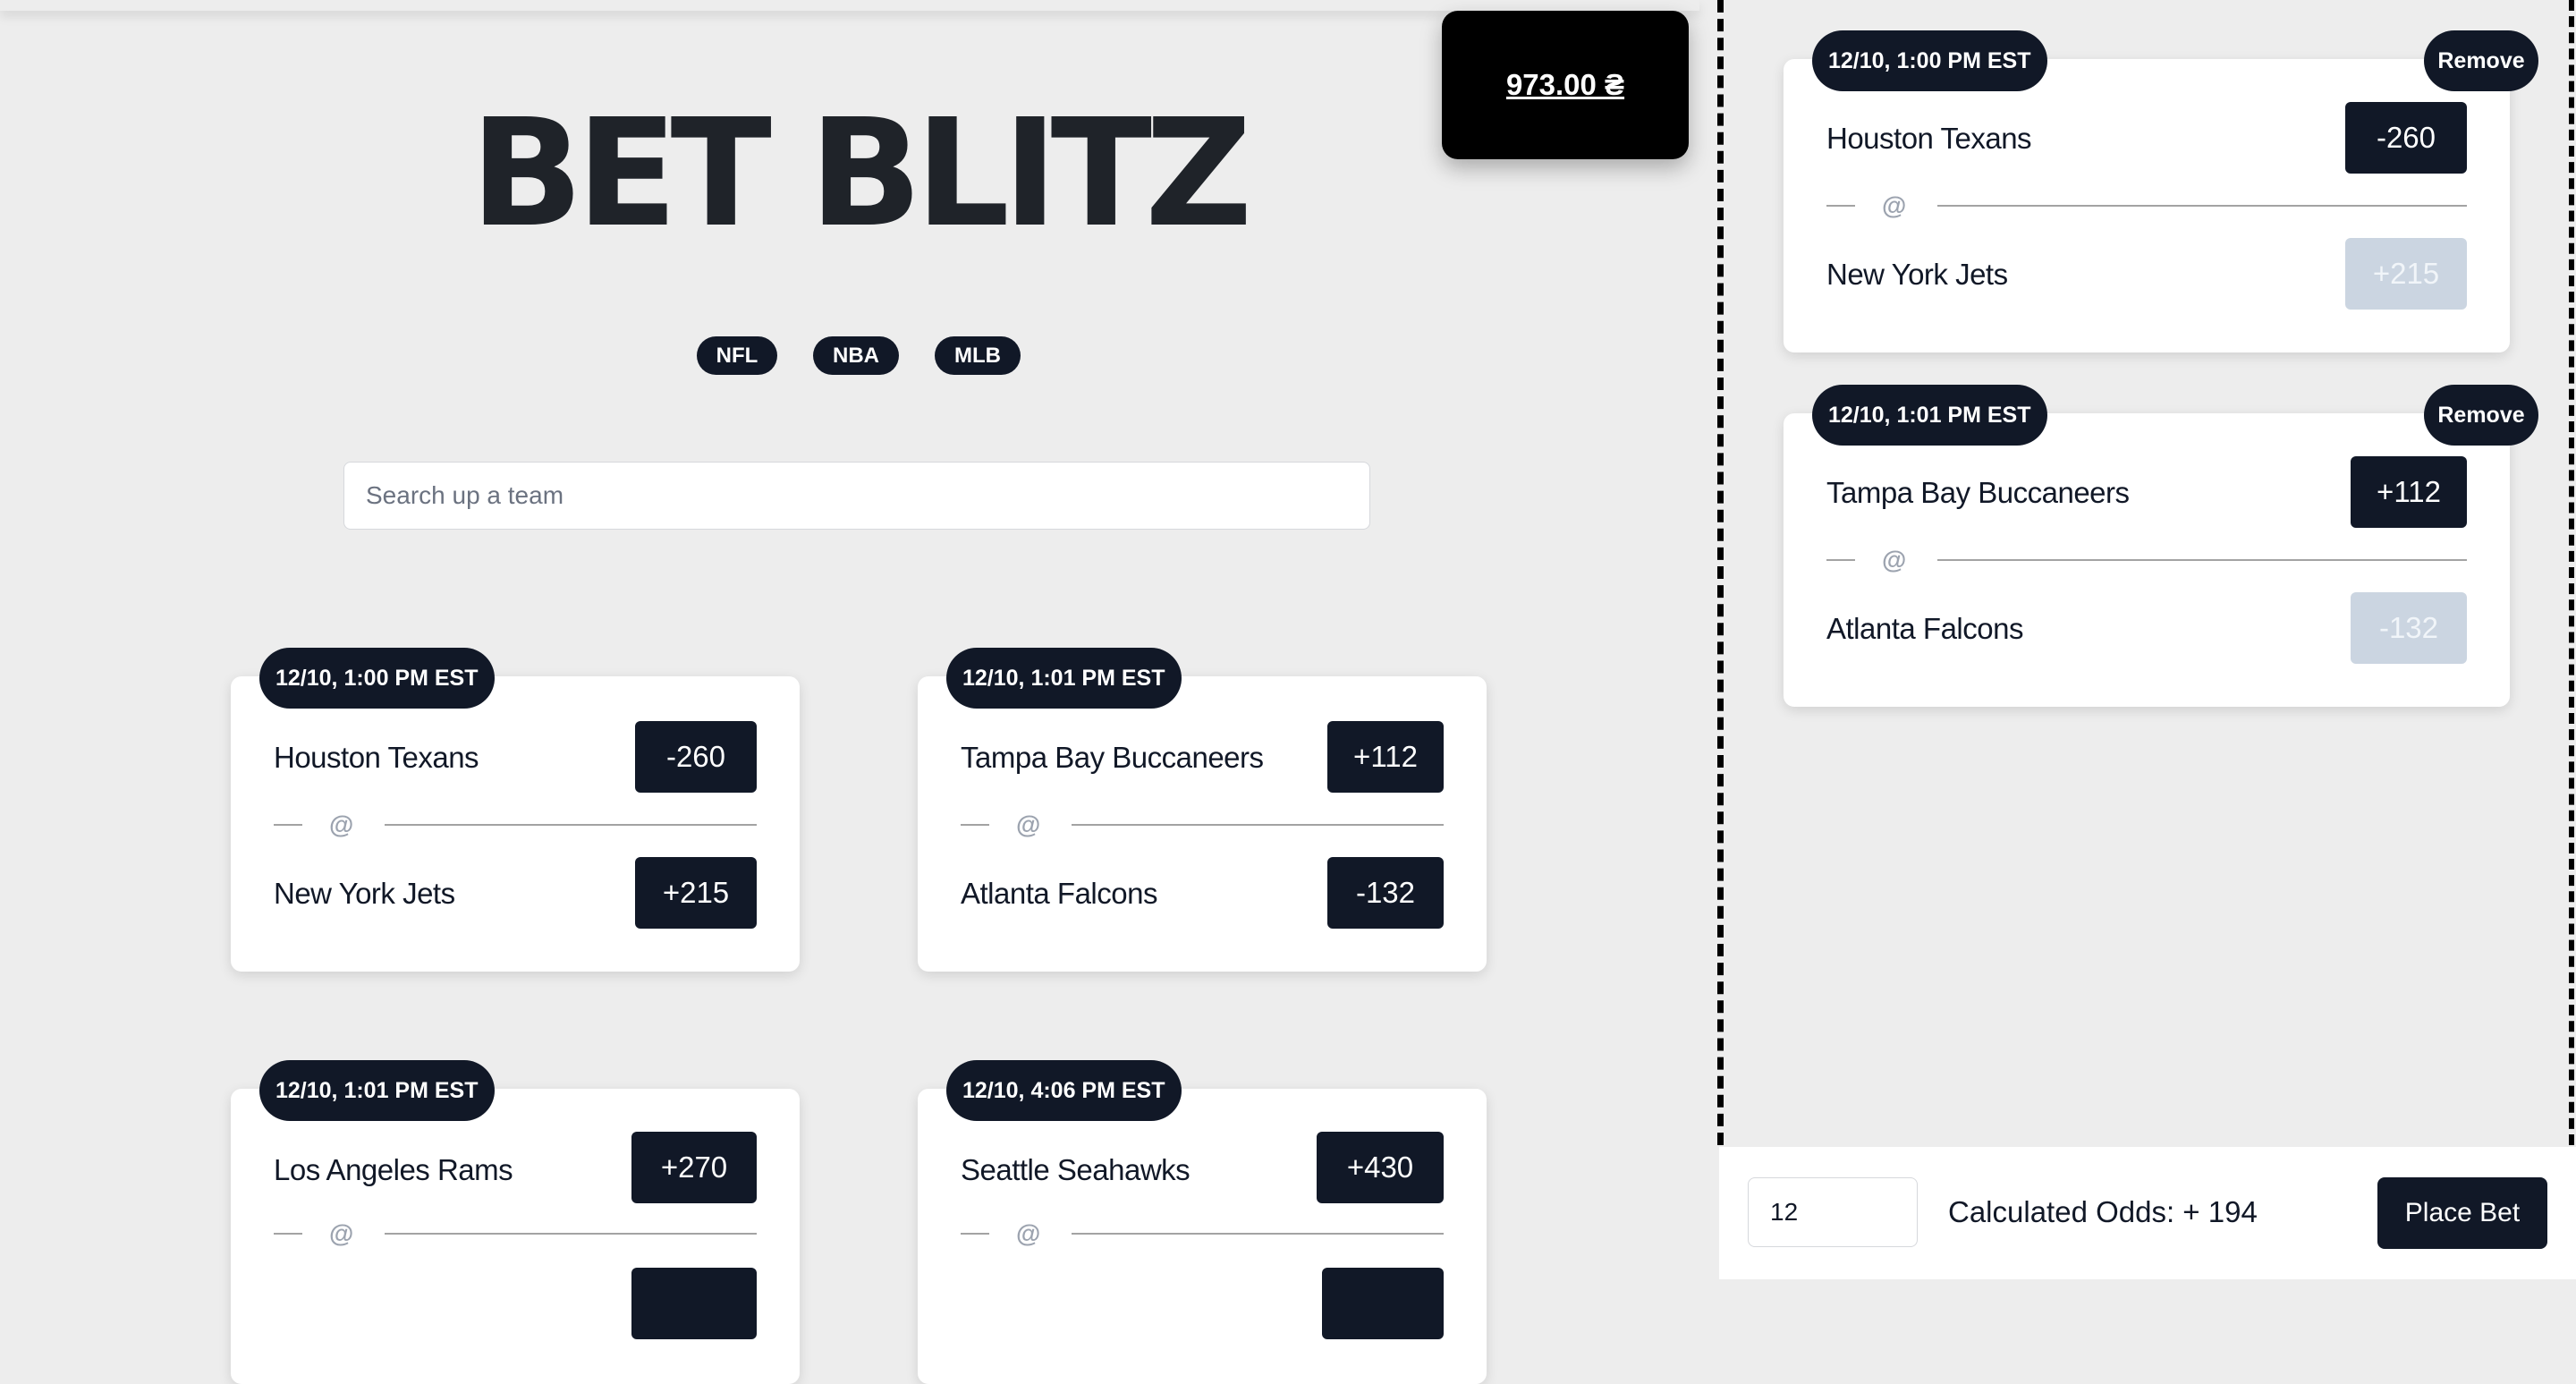  What do you see at coordinates (2462, 1213) in the screenshot?
I see `place-bet-button: Place Bet` at bounding box center [2462, 1213].